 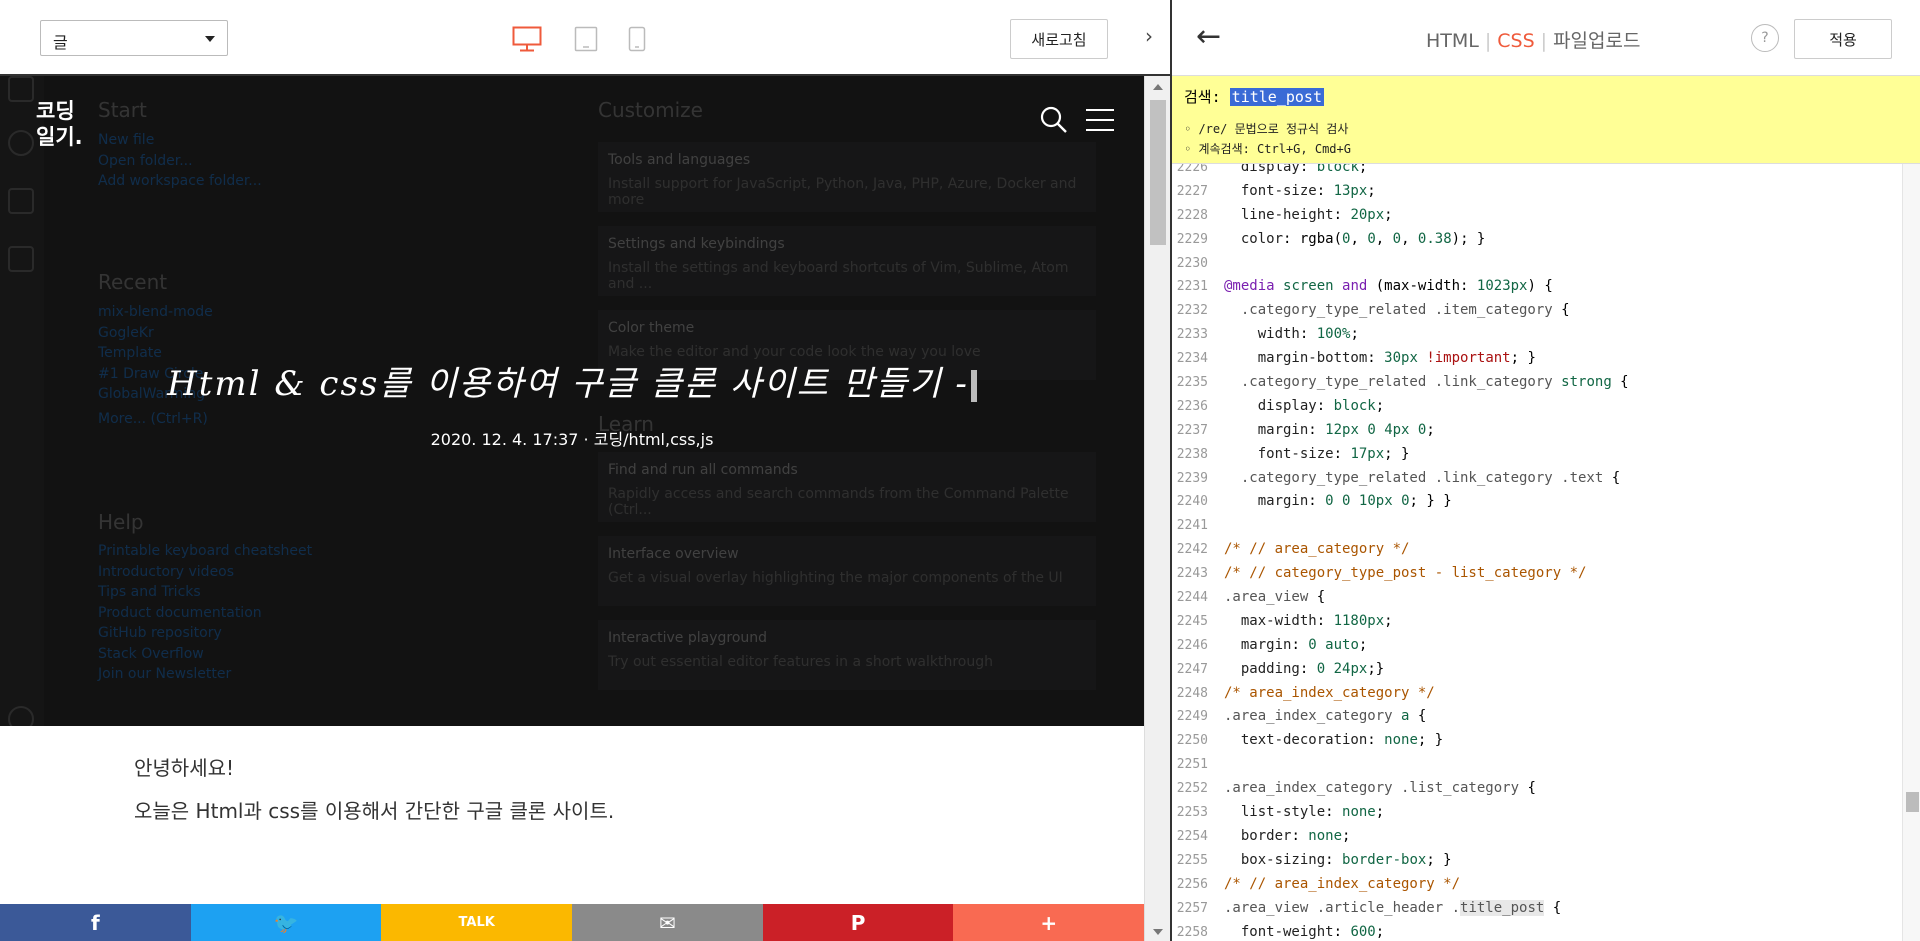 What do you see at coordinates (1272, 169) in the screenshot?
I see `code-line: 2226 display: block;` at bounding box center [1272, 169].